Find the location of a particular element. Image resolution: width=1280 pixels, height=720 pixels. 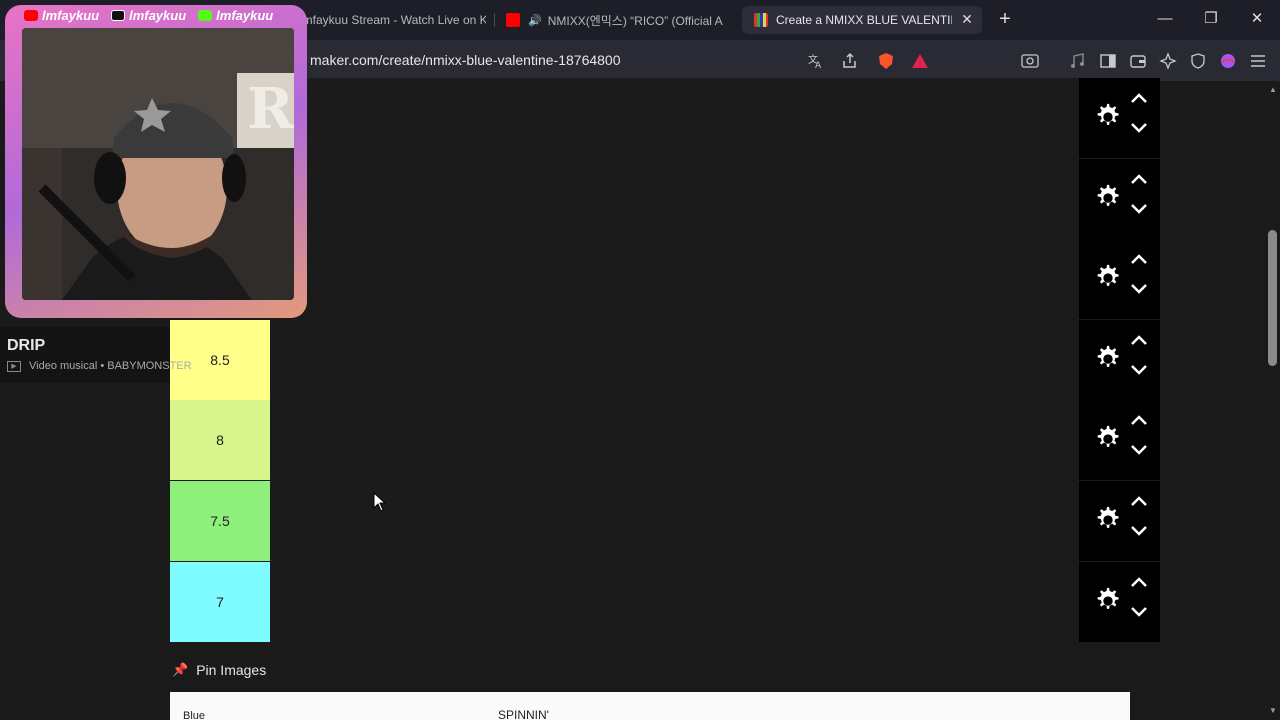

brave-rewards-icon is located at coordinates (920, 61).